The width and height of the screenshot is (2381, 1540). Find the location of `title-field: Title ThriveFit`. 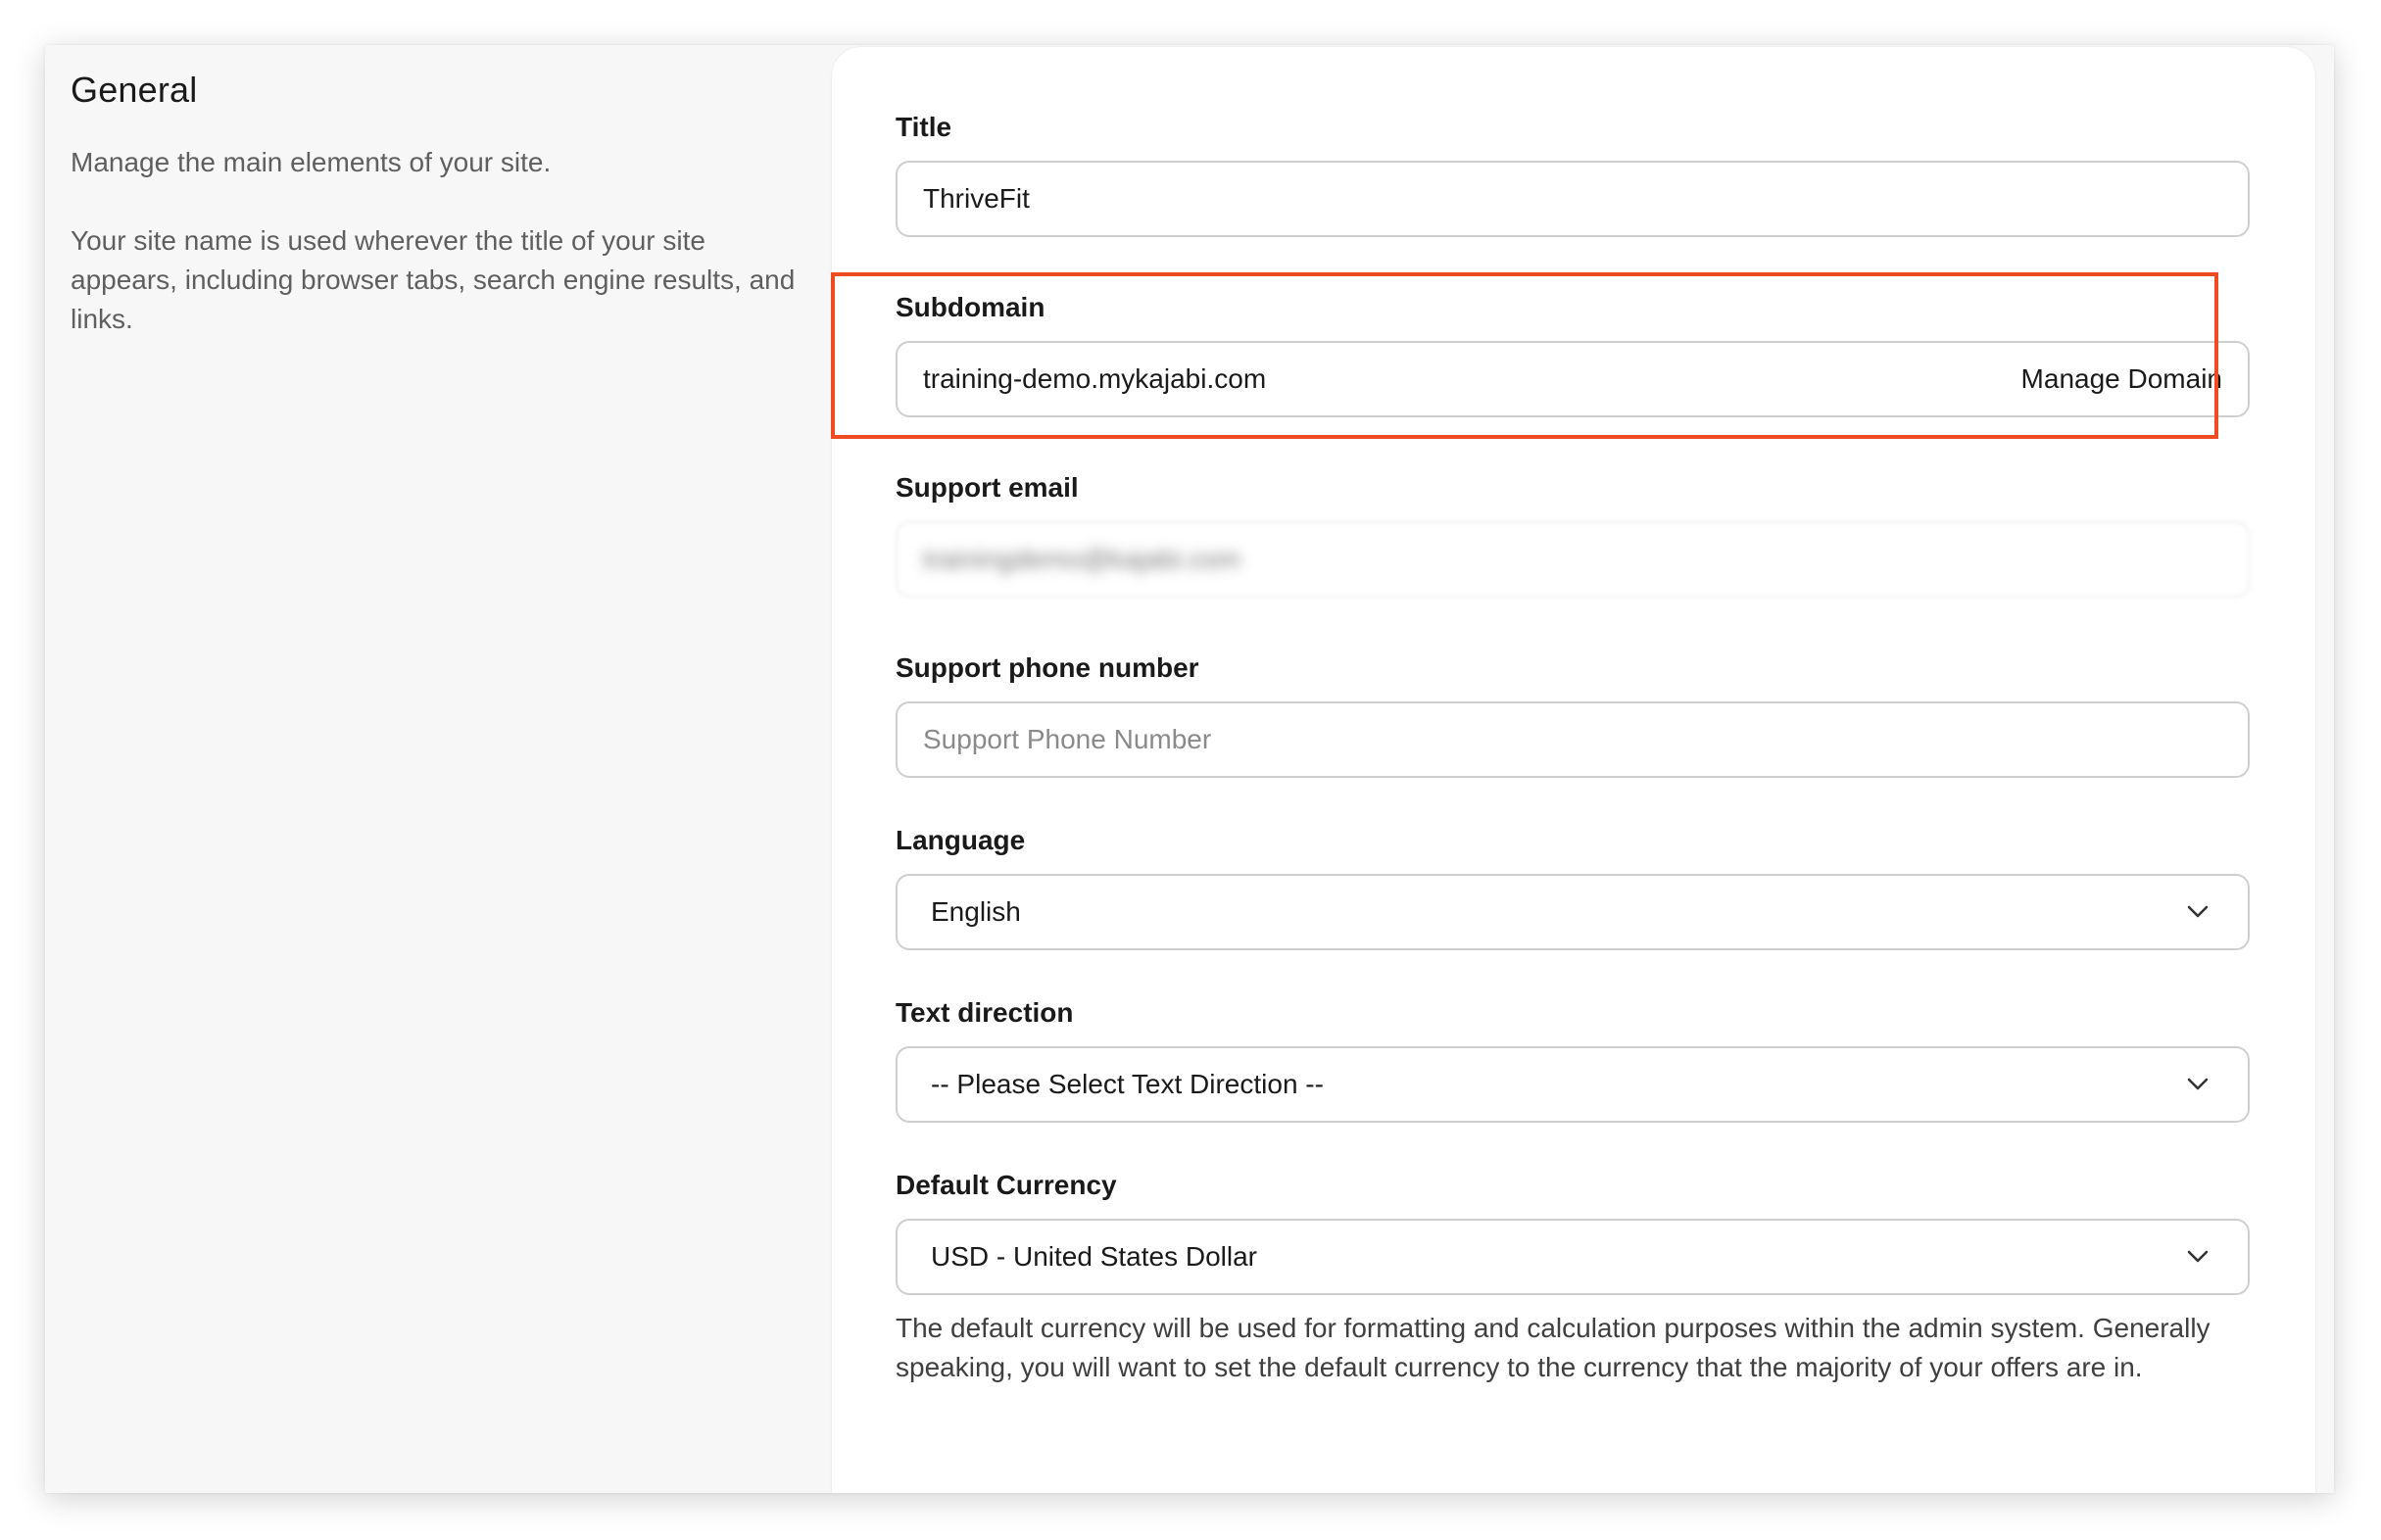

title-field: Title ThriveFit is located at coordinates (1573, 173).